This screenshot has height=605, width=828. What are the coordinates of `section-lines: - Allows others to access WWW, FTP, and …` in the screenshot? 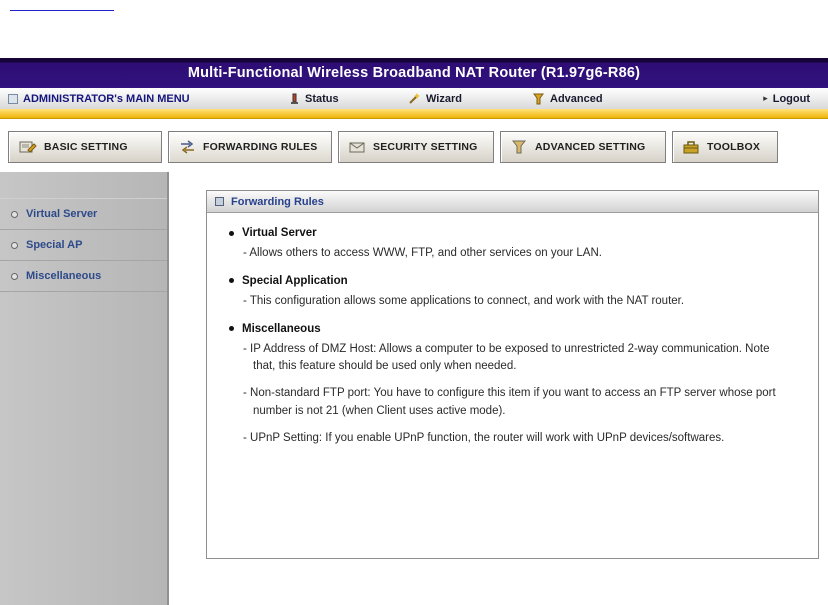 It's located at (515, 254).